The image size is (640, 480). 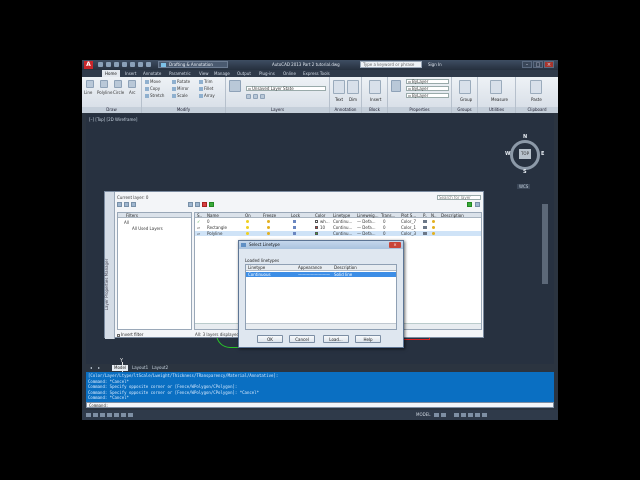 I want to click on refresh-icon, so click(x=469, y=204).